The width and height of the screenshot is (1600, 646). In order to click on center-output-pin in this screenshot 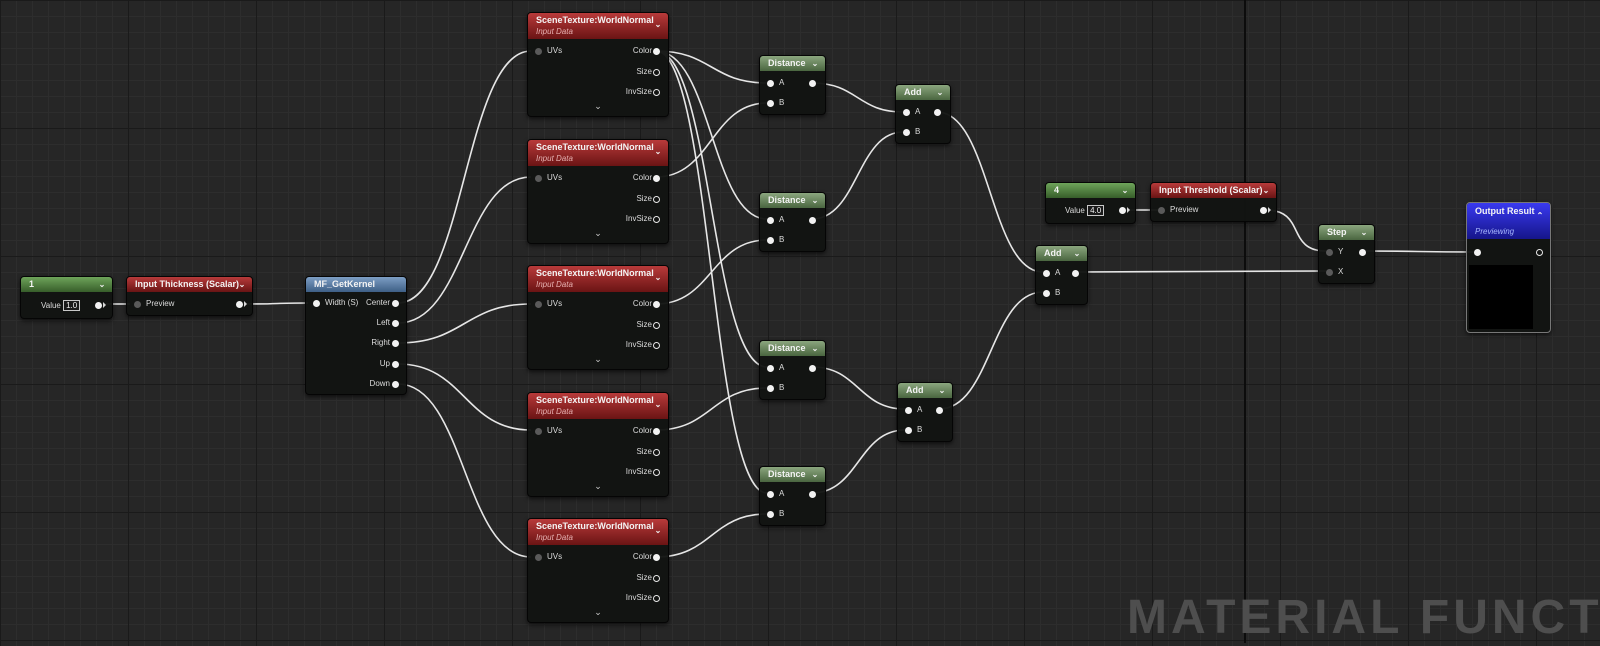, I will do `click(395, 303)`.